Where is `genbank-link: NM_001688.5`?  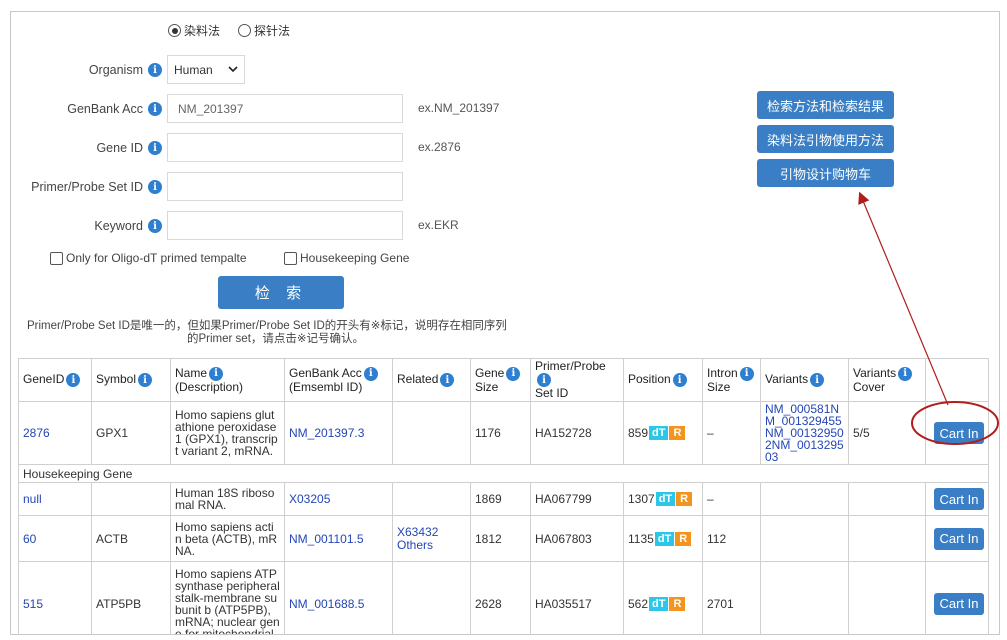
genbank-link: NM_001688.5 is located at coordinates (326, 604).